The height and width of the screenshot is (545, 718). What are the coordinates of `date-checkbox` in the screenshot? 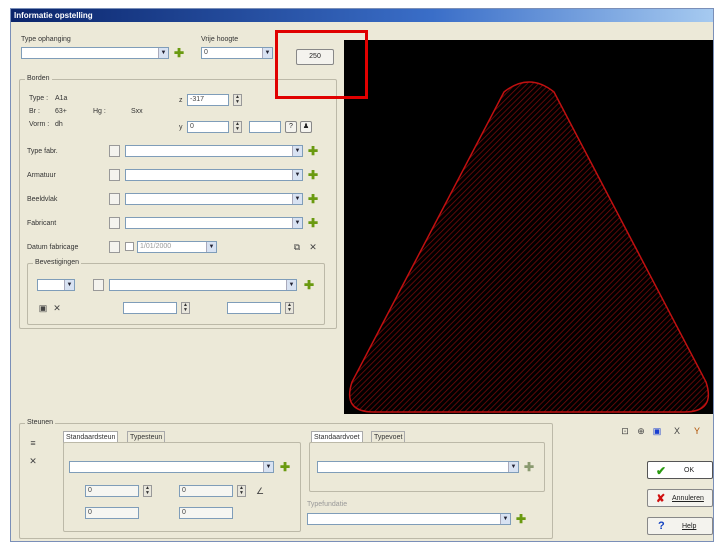 It's located at (129, 246).